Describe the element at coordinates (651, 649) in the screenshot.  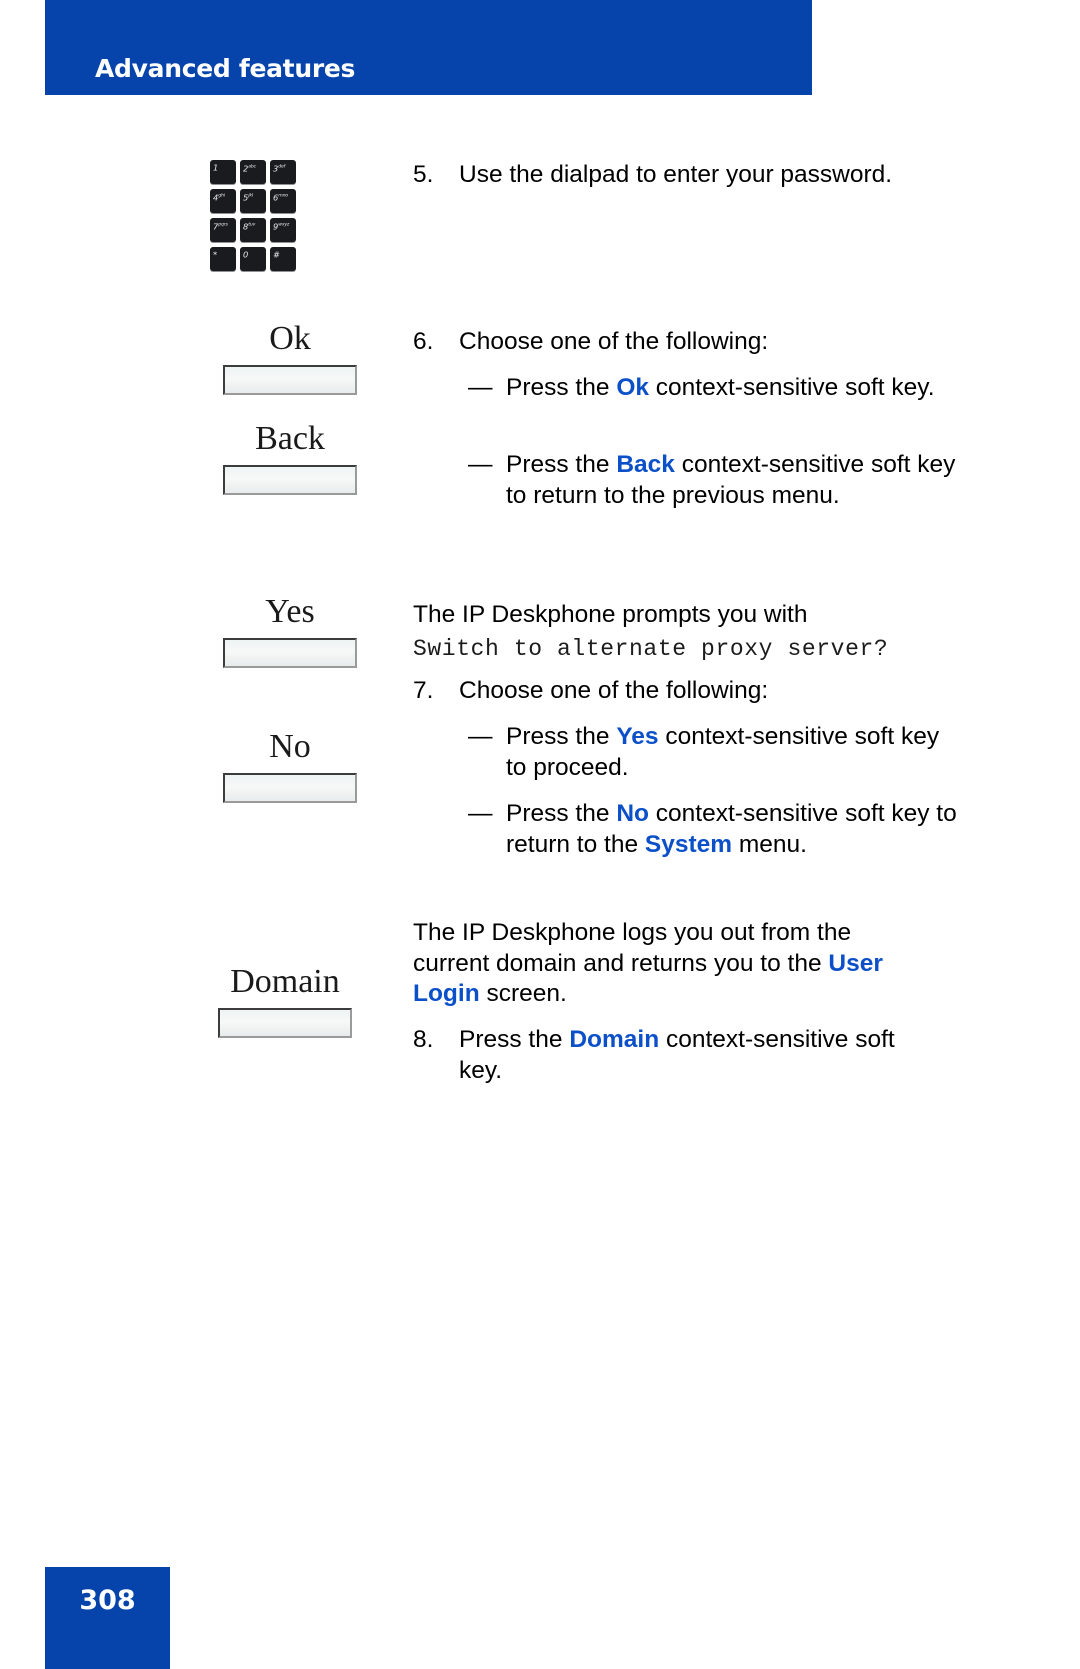
I see `device-prompt-text: Switch to alternate proxy server?` at that location.